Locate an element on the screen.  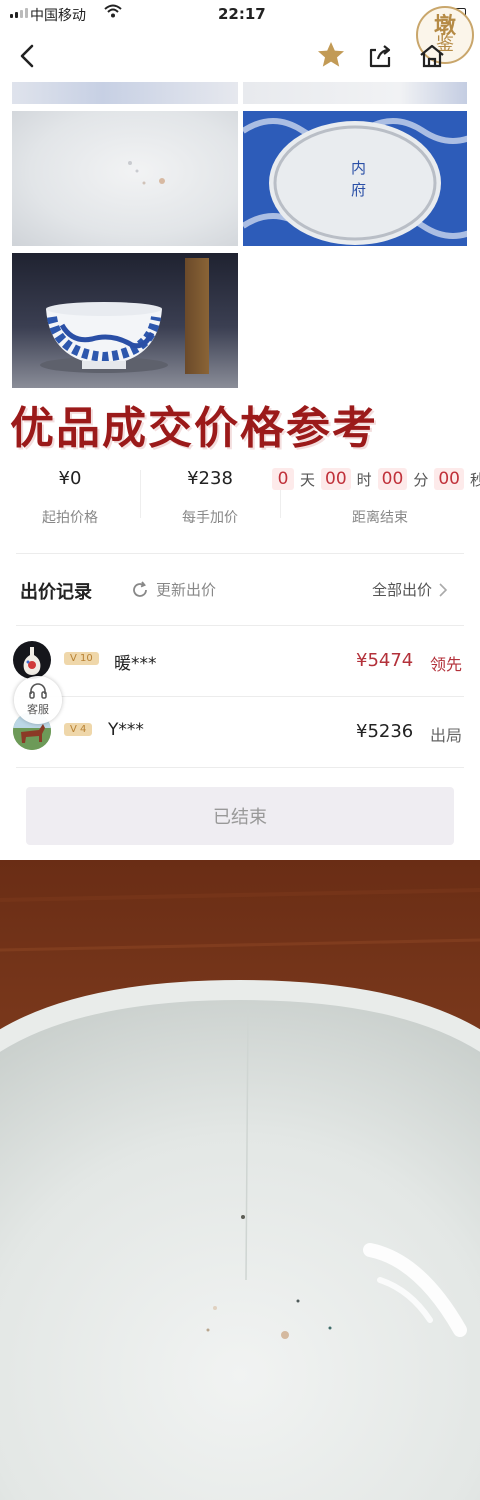
increment-label: 每手加价 is located at coordinates (210, 518).